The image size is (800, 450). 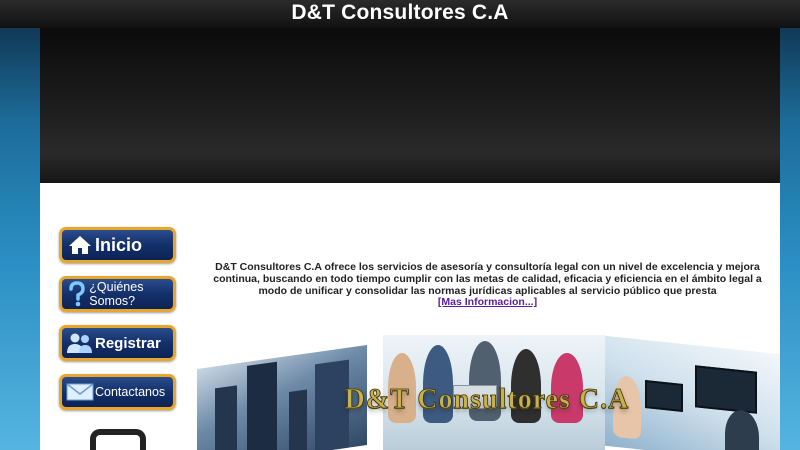 I want to click on nav-button-registrar: Registrar, so click(x=117, y=343).